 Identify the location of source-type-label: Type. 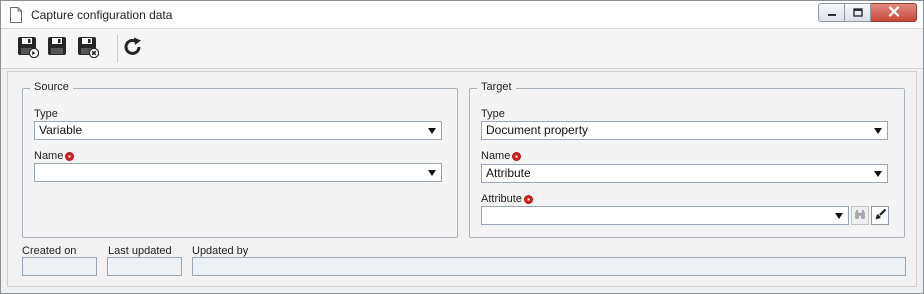
(46, 114).